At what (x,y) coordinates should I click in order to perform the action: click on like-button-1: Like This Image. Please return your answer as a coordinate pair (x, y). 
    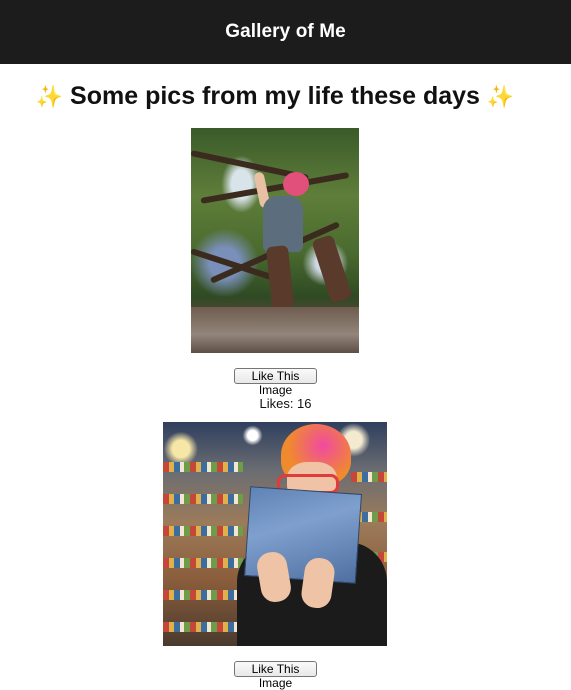
    Looking at the image, I should click on (275, 382).